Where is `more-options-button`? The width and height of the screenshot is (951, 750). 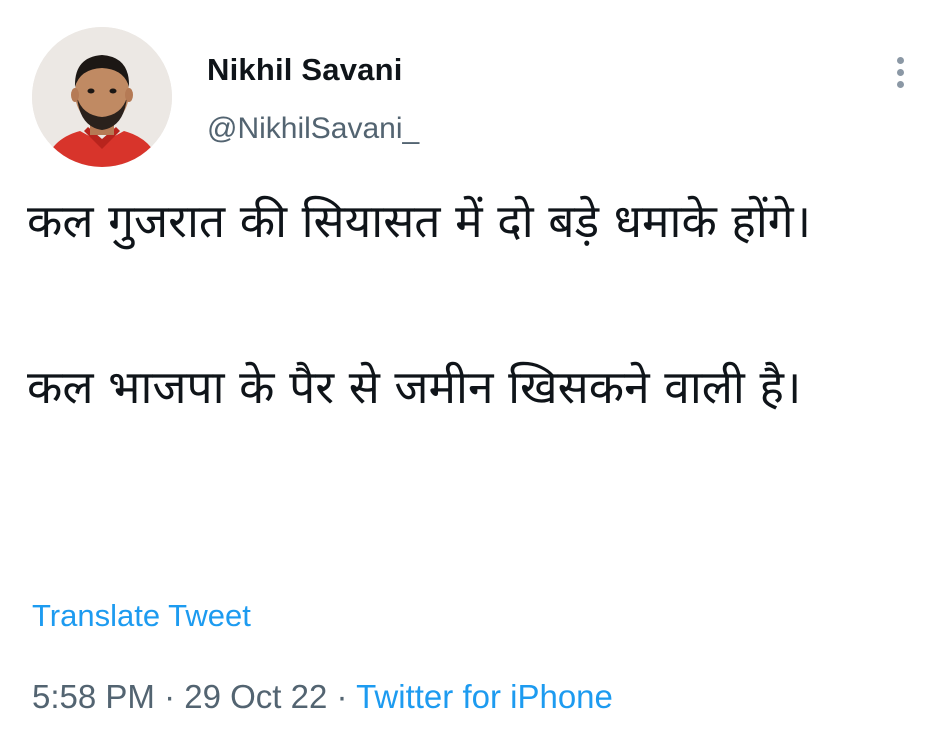 more-options-button is located at coordinates (900, 72).